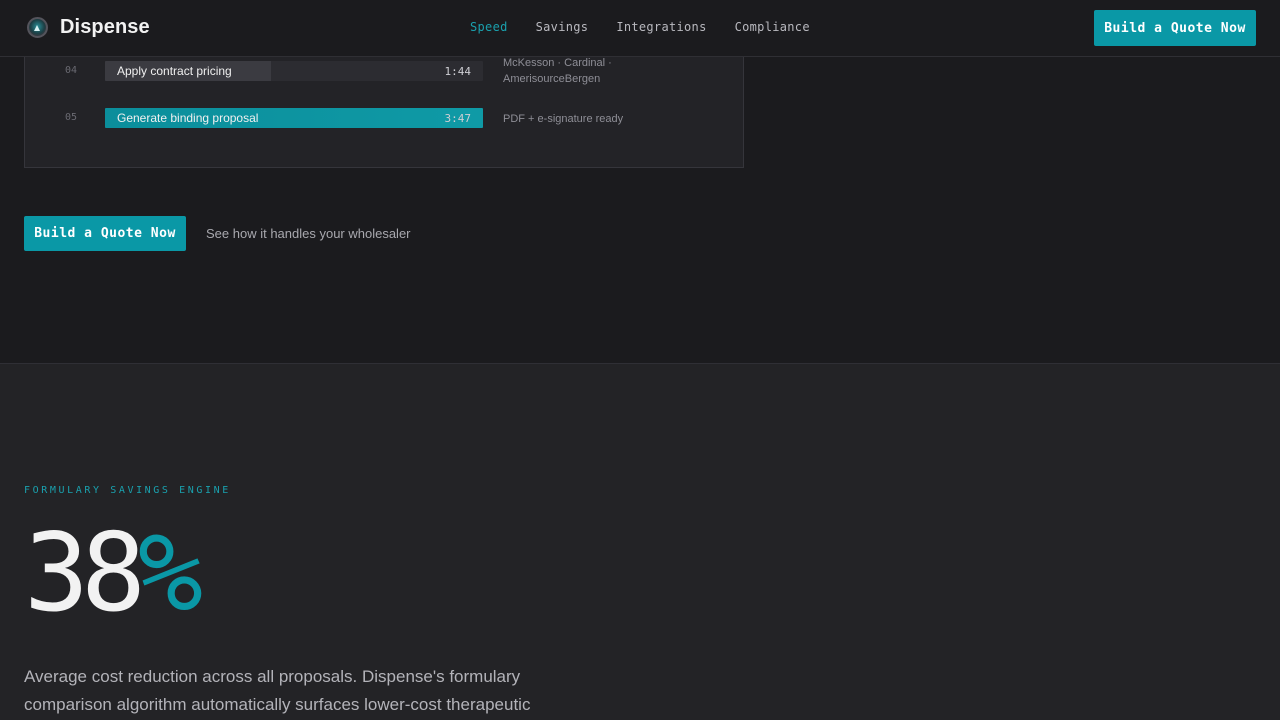 The height and width of the screenshot is (720, 1280). Describe the element at coordinates (188, 118) in the screenshot. I see `step-label: Generate binding proposal` at that location.